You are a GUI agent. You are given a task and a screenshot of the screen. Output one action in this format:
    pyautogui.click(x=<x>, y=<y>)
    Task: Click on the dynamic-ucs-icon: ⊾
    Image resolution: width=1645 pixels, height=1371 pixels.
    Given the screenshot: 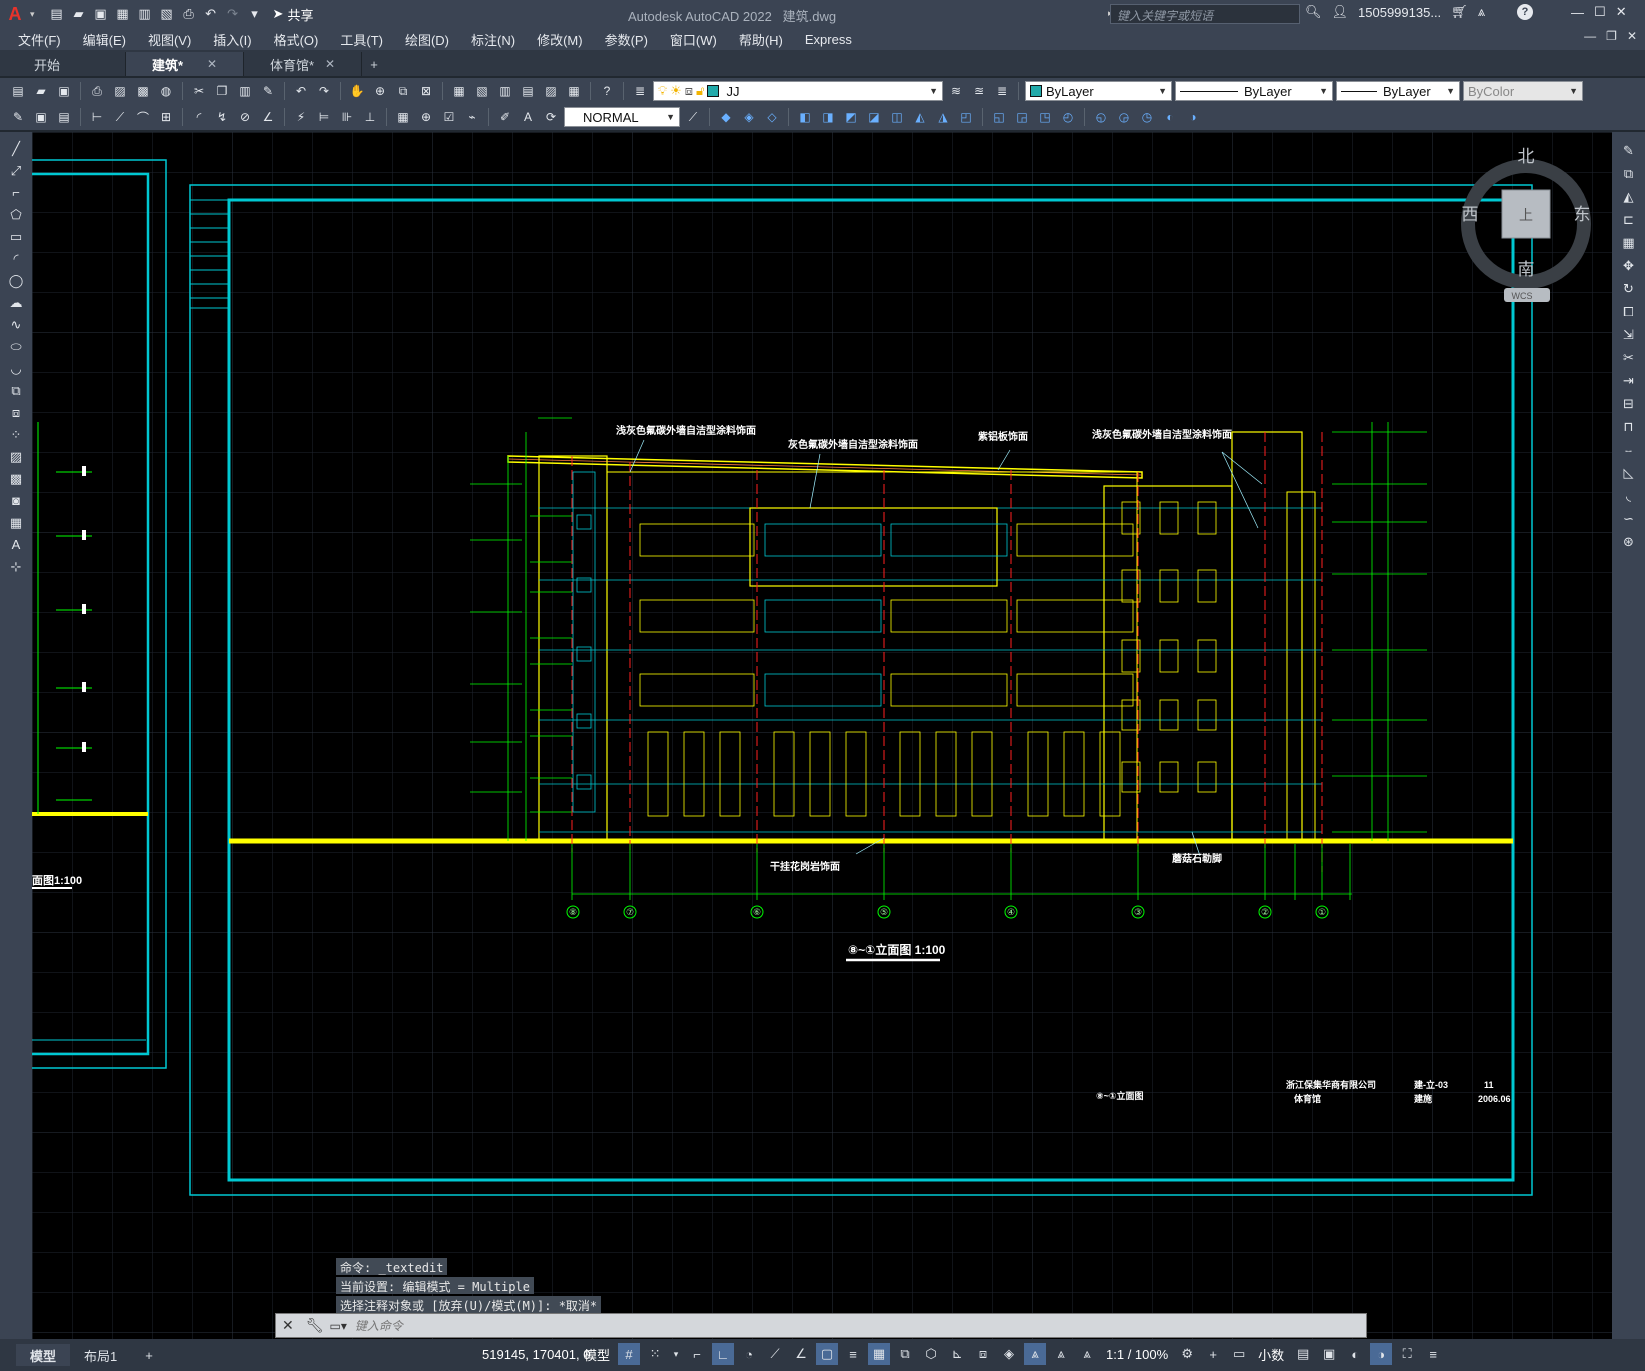 What is the action you would take?
    pyautogui.click(x=957, y=1354)
    